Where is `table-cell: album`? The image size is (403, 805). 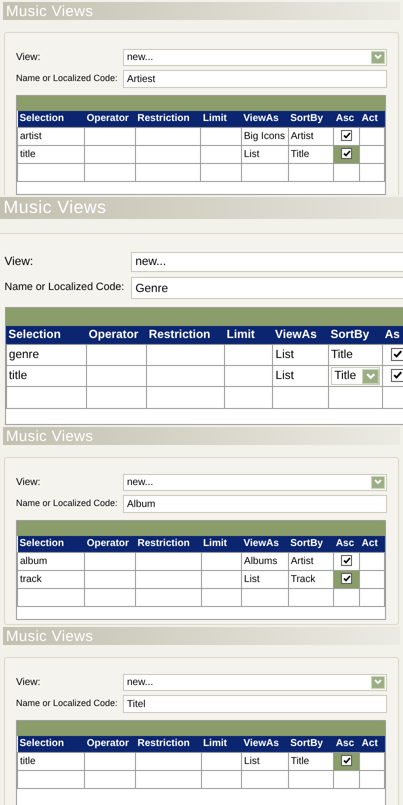
table-cell: album is located at coordinates (51, 561).